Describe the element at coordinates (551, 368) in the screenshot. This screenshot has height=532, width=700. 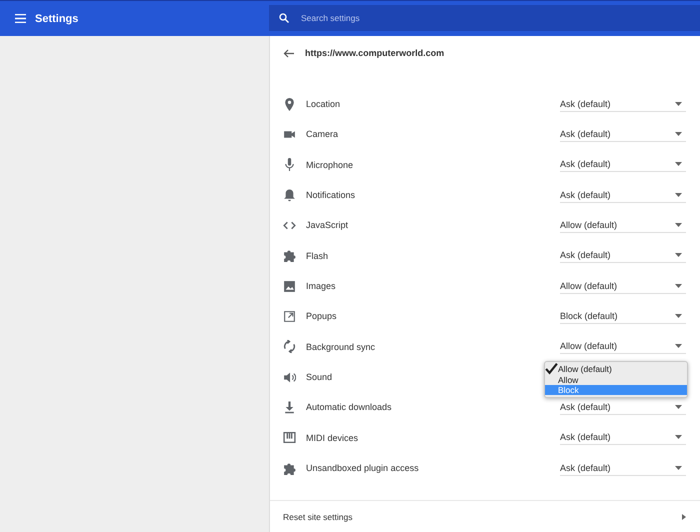
I see `checkmark-icon` at that location.